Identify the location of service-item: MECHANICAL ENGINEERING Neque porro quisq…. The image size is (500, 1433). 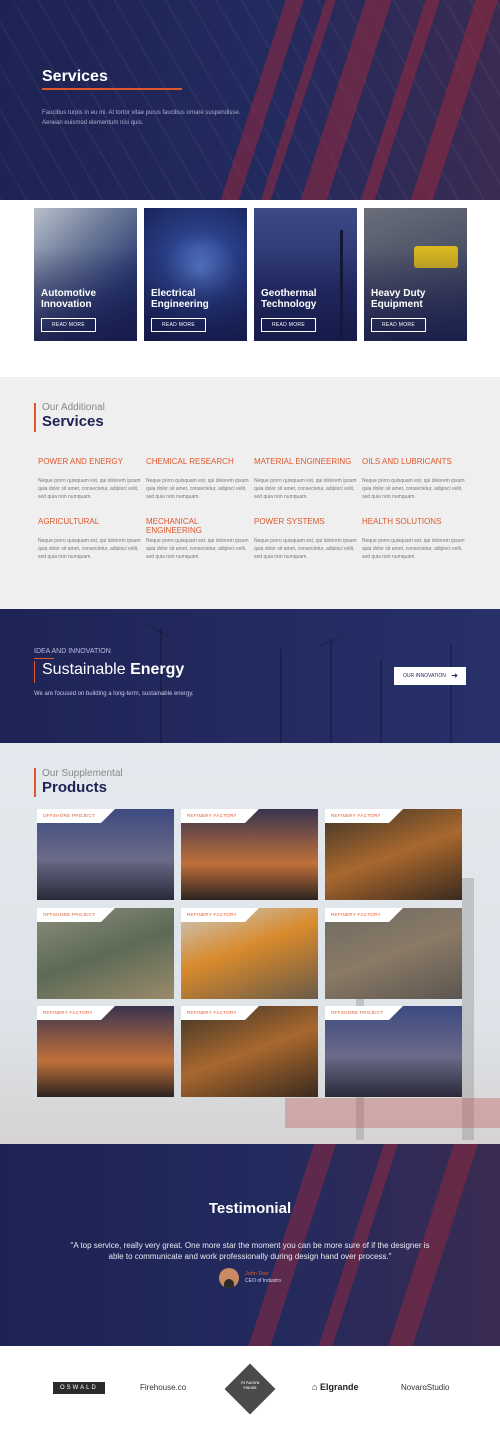
(200, 539).